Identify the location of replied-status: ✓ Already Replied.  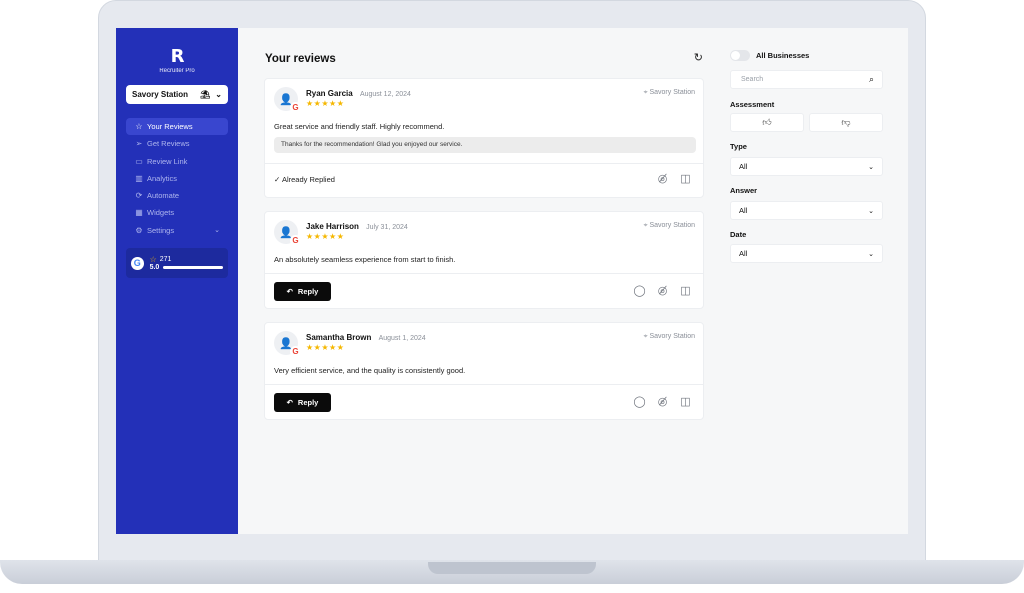
(304, 179).